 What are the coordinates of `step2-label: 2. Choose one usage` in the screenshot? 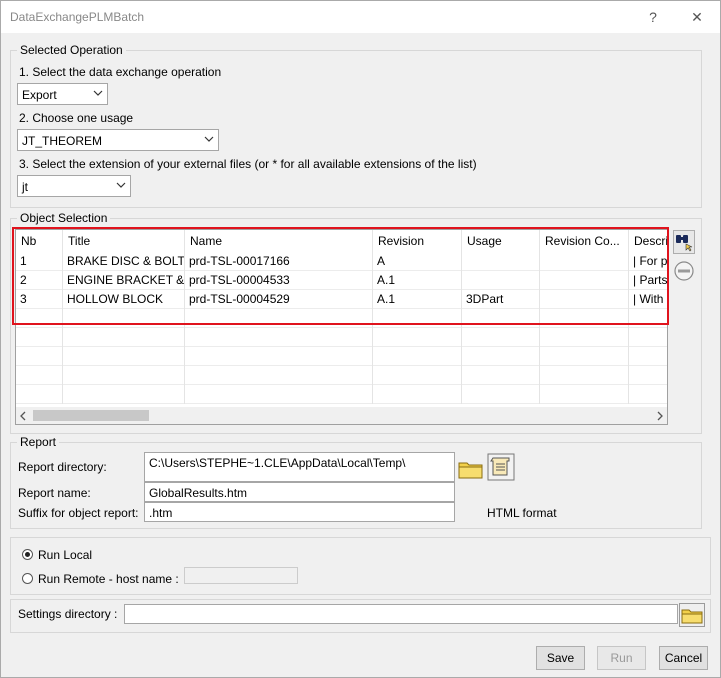 It's located at (76, 118).